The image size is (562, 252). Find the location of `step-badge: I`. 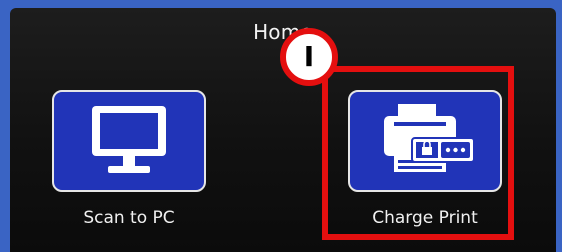

step-badge: I is located at coordinates (309, 57).